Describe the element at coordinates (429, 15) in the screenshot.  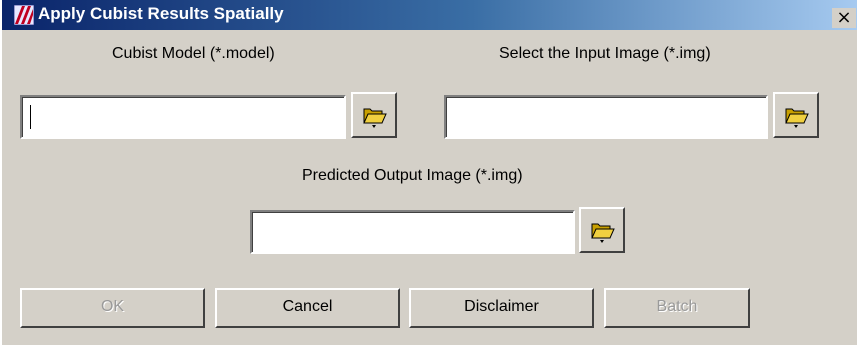
I see `title-bar: Apply Cubist Results Spatially ×` at that location.